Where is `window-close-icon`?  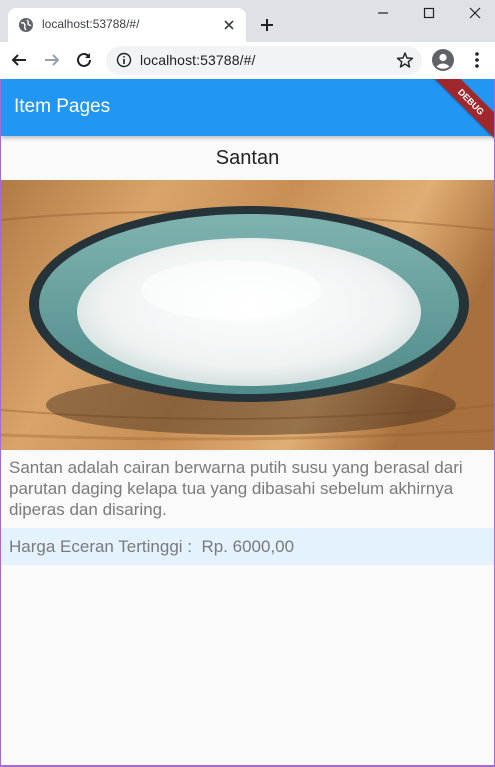 window-close-icon is located at coordinates (475, 13).